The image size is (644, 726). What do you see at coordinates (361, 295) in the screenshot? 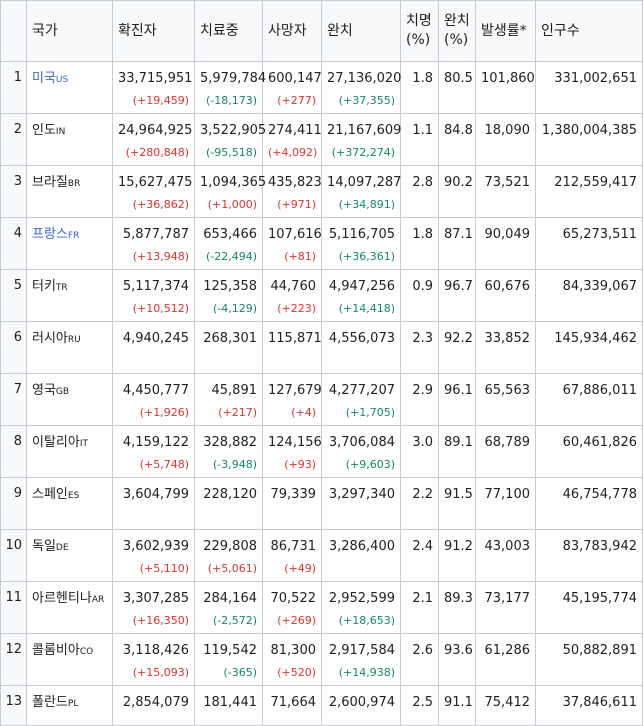
I see `recovered-cell: 4,947,256 (+14,418)` at bounding box center [361, 295].